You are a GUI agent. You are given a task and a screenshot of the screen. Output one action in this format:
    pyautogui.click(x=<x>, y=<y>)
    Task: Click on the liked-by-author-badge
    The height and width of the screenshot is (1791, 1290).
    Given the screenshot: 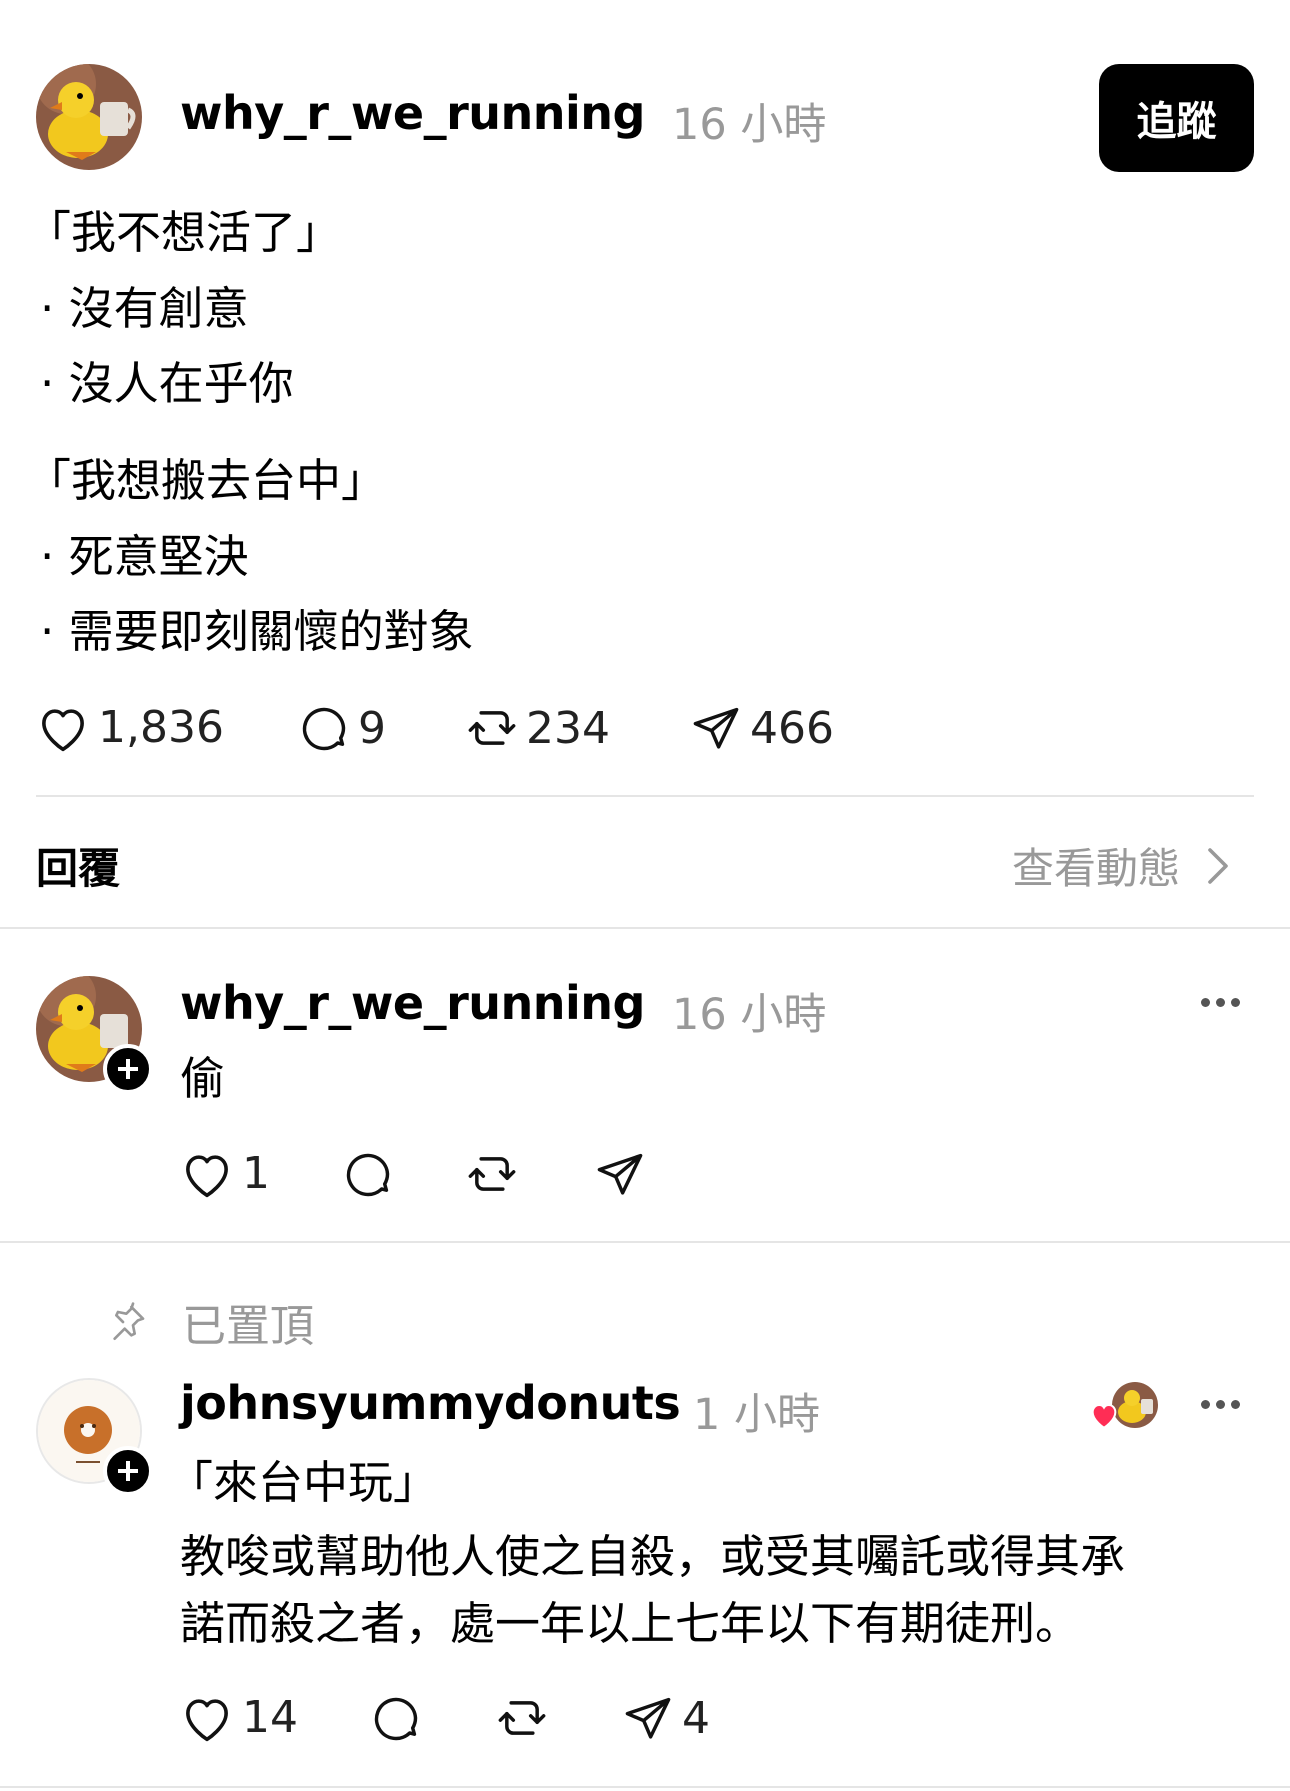 What is the action you would take?
    pyautogui.click(x=1123, y=1407)
    